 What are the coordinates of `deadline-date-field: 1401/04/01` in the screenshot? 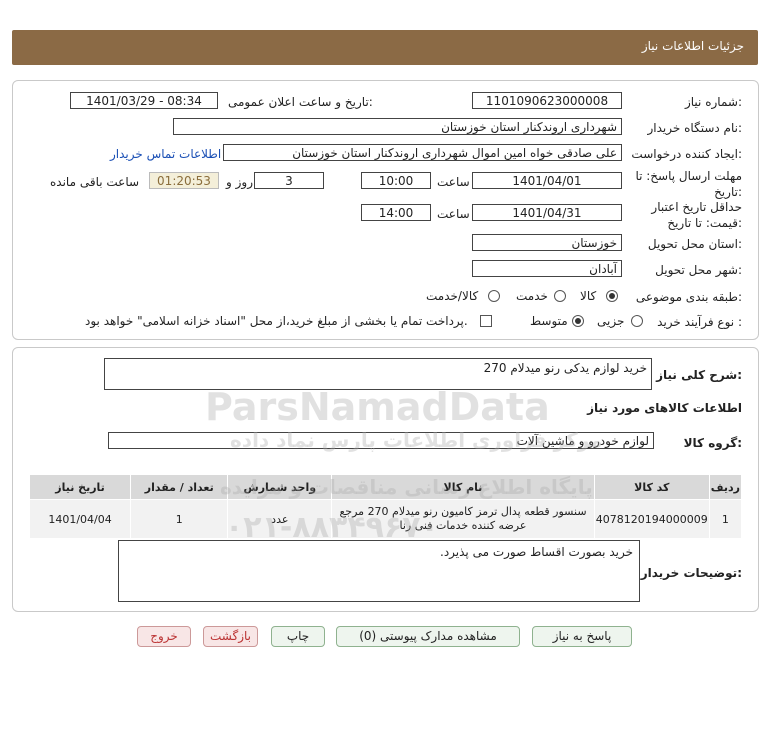 It's located at (547, 180).